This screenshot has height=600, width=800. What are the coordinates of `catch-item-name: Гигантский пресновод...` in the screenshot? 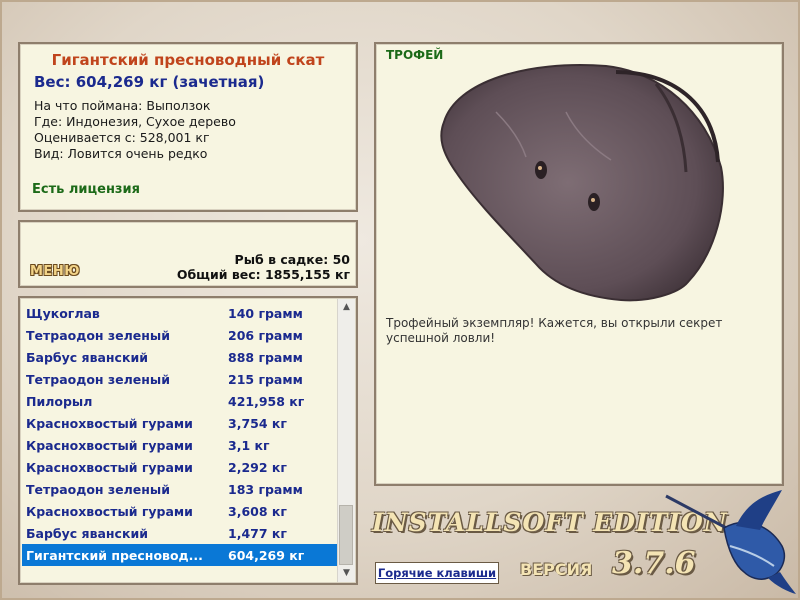 It's located at (114, 555).